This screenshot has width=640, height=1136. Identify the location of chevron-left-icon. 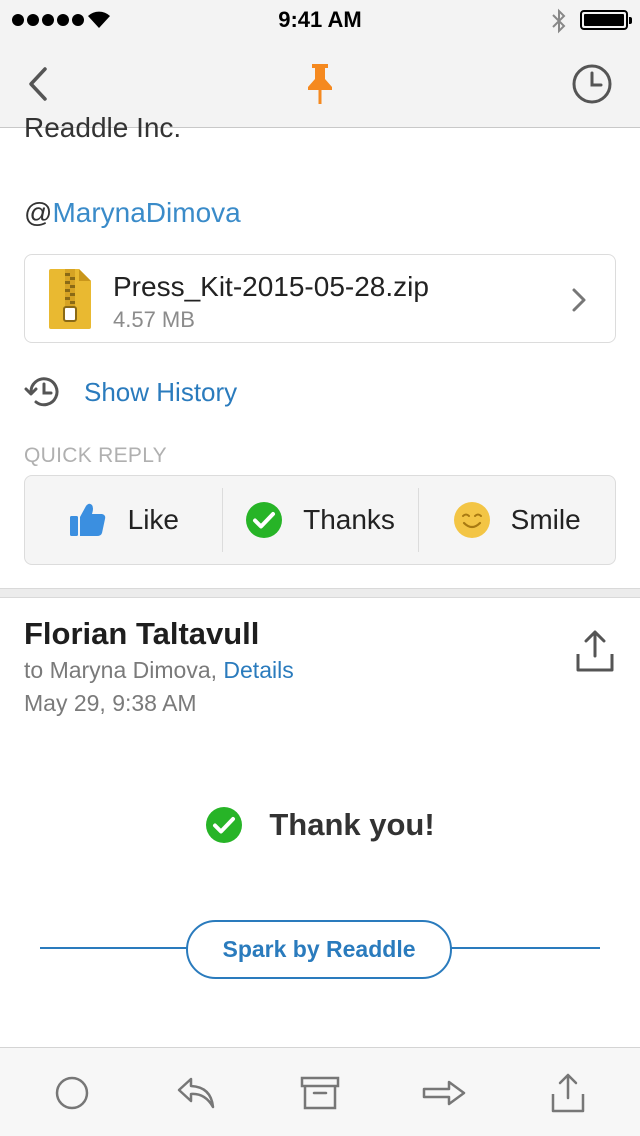
(38, 84).